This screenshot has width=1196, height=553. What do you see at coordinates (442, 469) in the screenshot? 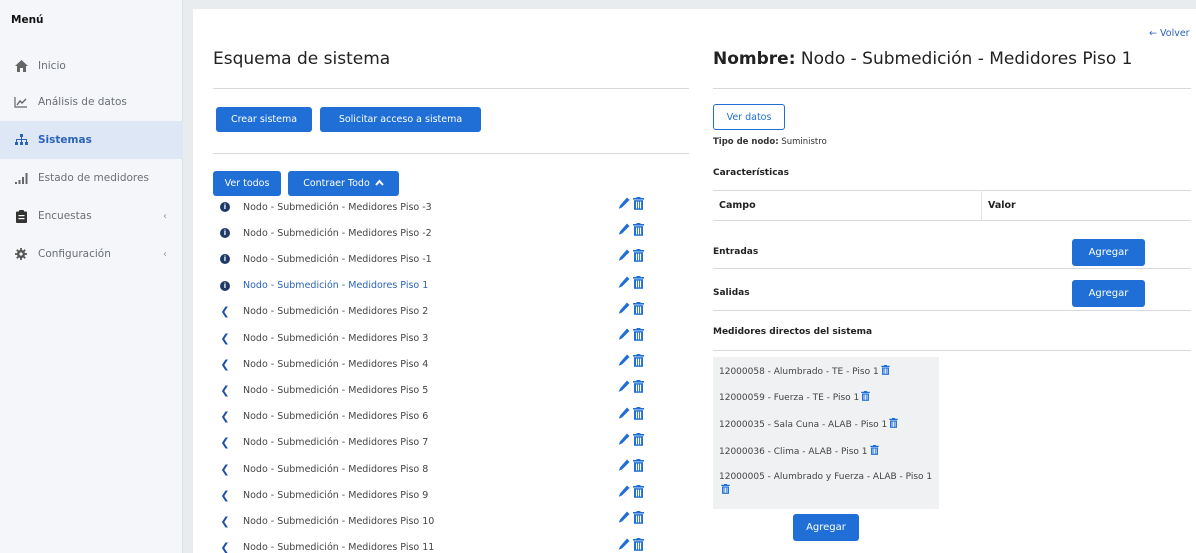
I see `node-row: ❮ Nodo - Submedición - Medidores Piso 8` at bounding box center [442, 469].